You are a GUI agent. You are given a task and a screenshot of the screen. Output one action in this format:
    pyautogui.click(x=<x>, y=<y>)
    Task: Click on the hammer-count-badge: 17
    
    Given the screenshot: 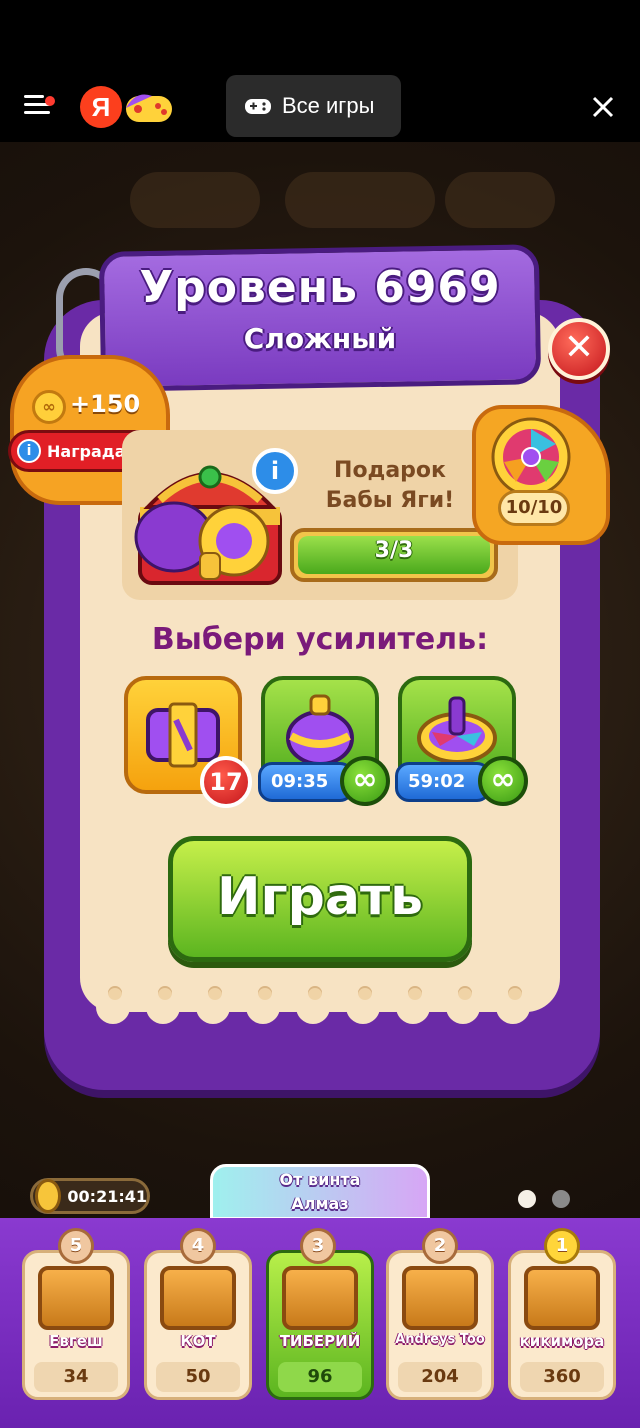 What is the action you would take?
    pyautogui.click(x=226, y=782)
    